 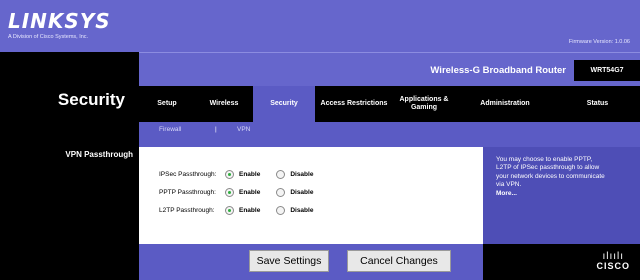 I want to click on footer-right: ılıılı CISCO, so click(x=561, y=262).